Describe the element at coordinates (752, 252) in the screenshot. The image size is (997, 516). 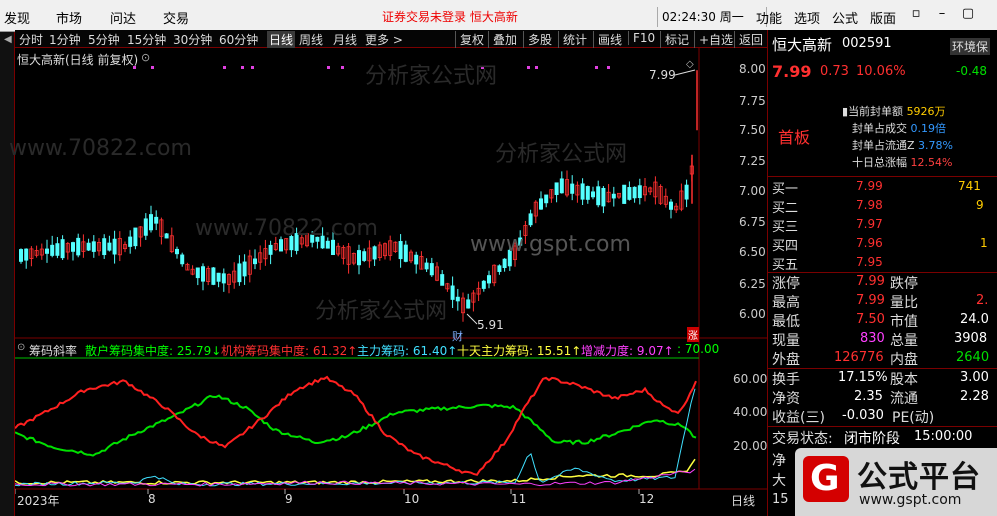
I see `price-tick: 6.50` at that location.